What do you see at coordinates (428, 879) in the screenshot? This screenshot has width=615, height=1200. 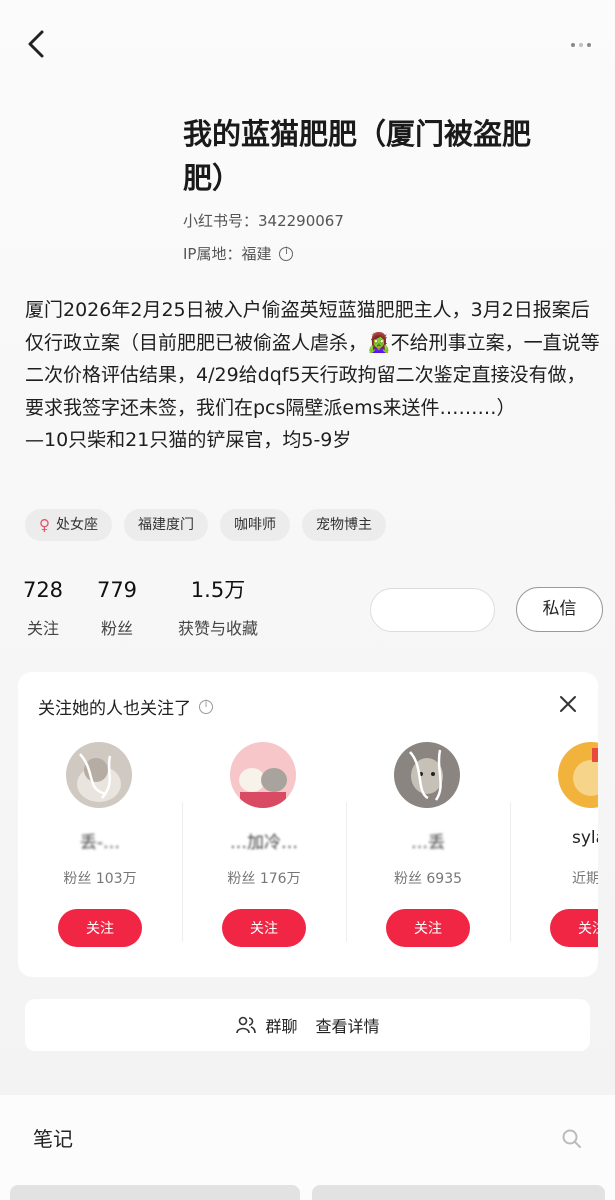 I see `recommend-user-fans: 粉丝 6935` at bounding box center [428, 879].